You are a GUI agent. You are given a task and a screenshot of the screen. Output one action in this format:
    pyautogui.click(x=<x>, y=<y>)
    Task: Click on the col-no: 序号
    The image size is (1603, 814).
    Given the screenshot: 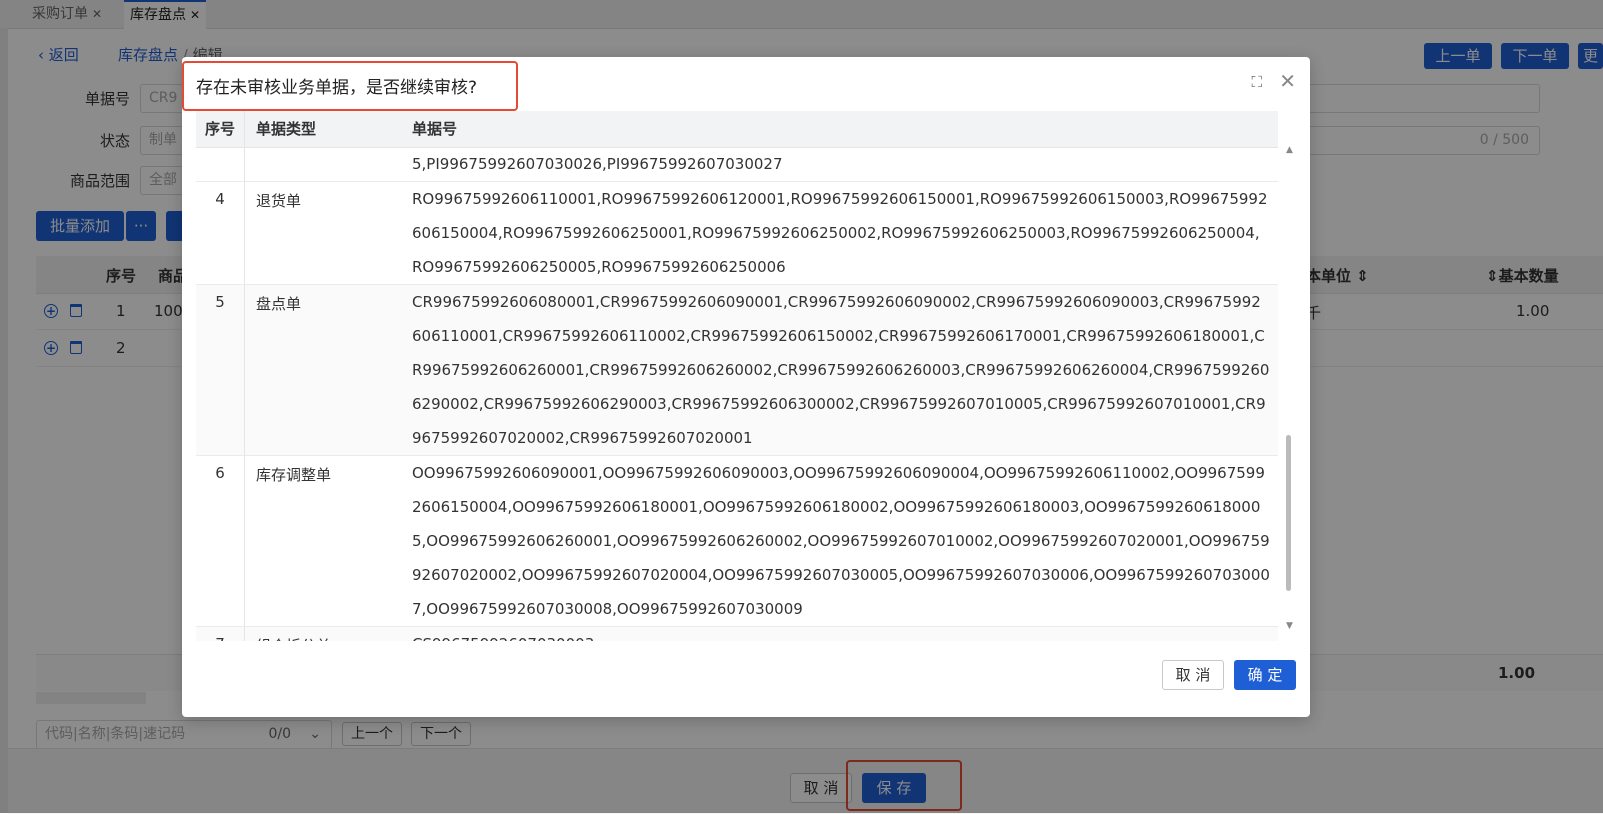 What is the action you would take?
    pyautogui.click(x=219, y=129)
    